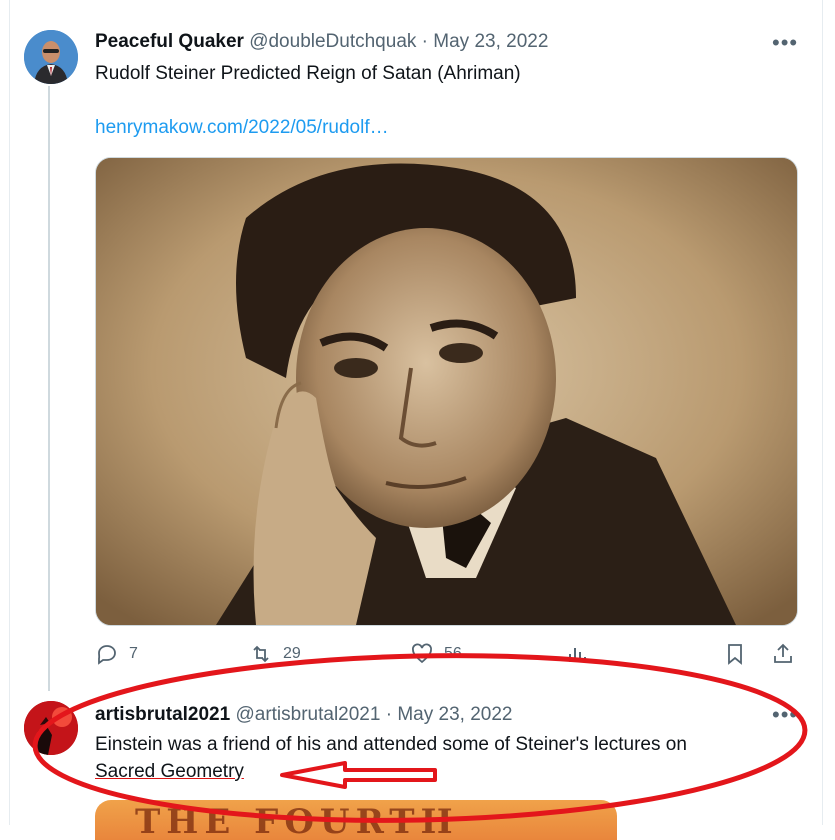 This screenshot has width=835, height=840. I want to click on bookmark-button, so click(735, 654).